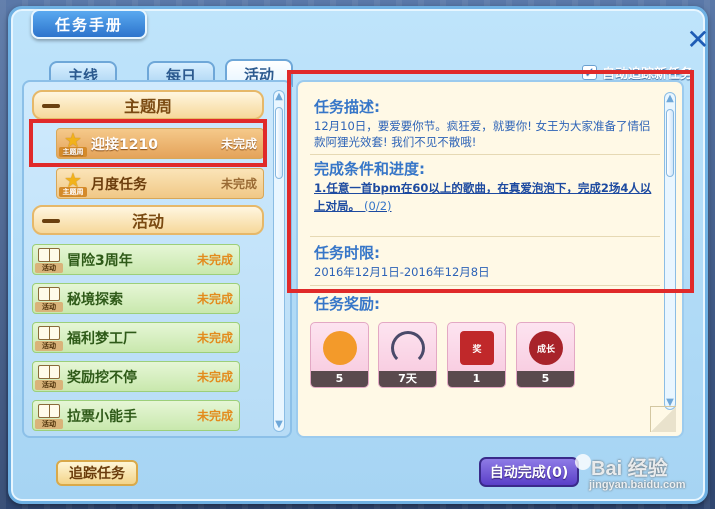  What do you see at coordinates (648, 74) in the screenshot?
I see `auto-track-label: 自动追踪新任务` at bounding box center [648, 74].